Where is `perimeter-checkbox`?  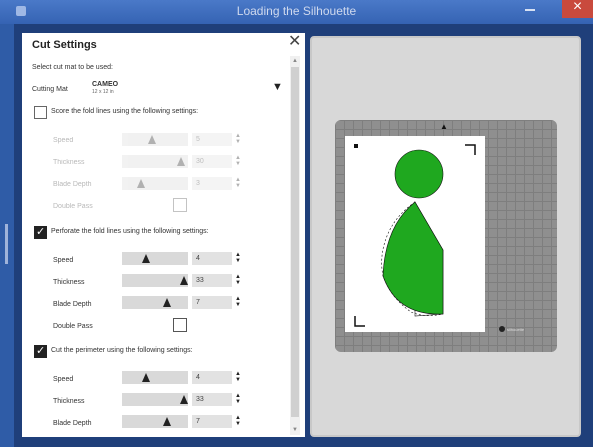
perimeter-checkbox is located at coordinates (40, 351).